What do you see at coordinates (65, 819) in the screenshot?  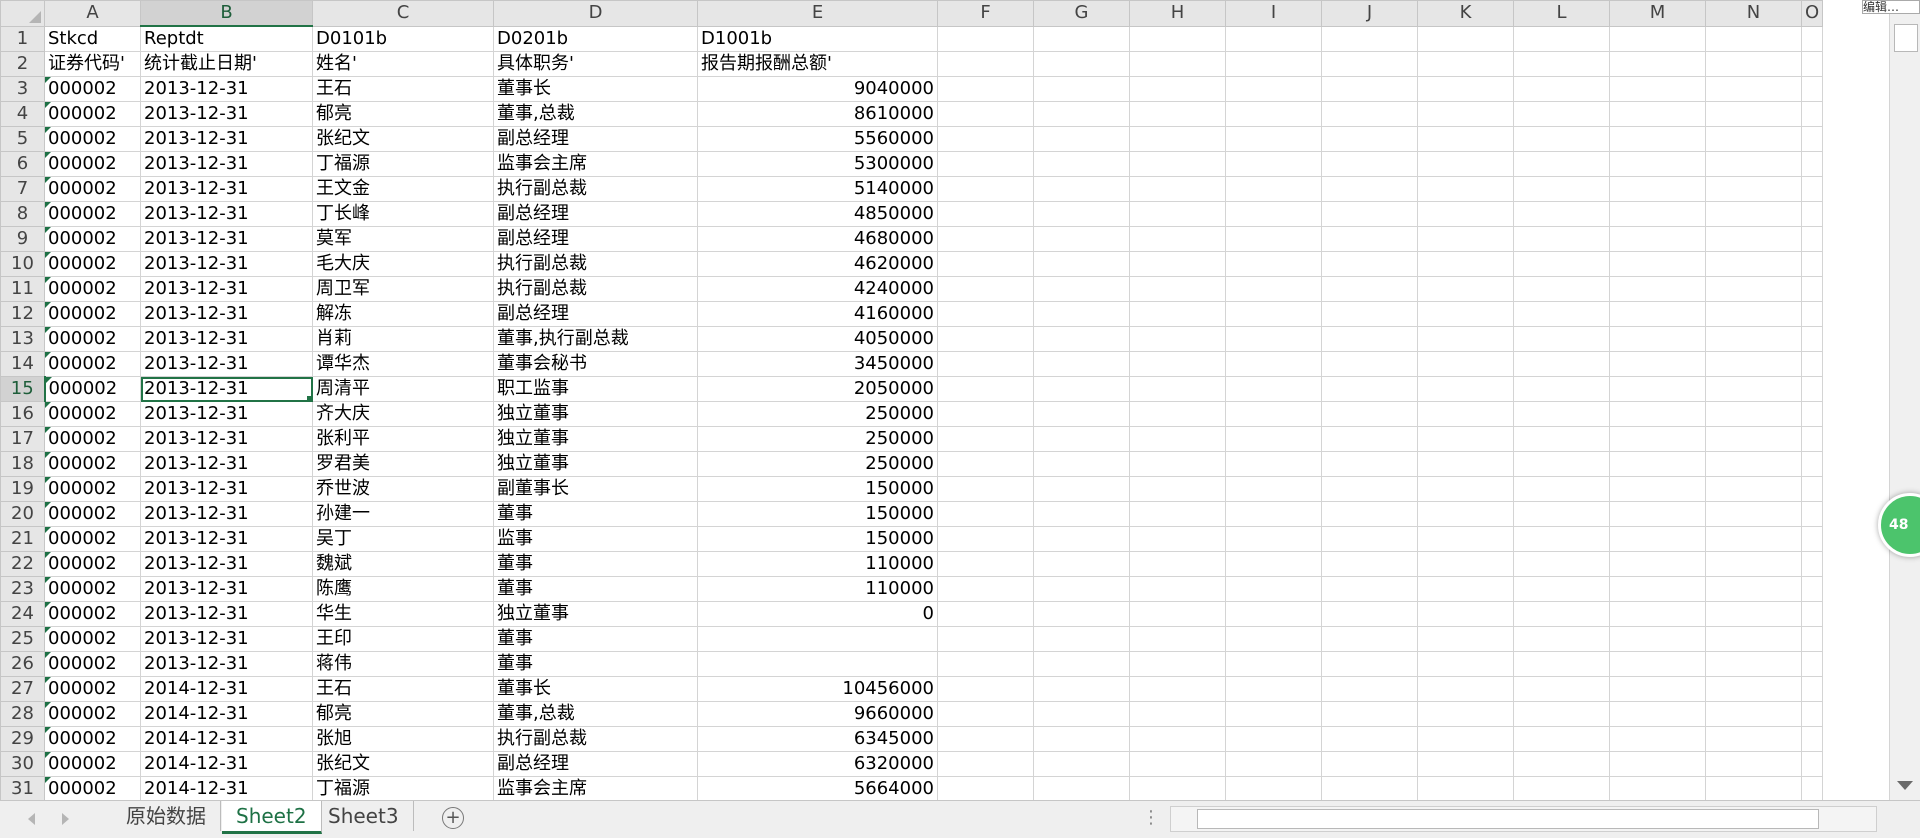 I see `next-sheet-arrow-icon` at bounding box center [65, 819].